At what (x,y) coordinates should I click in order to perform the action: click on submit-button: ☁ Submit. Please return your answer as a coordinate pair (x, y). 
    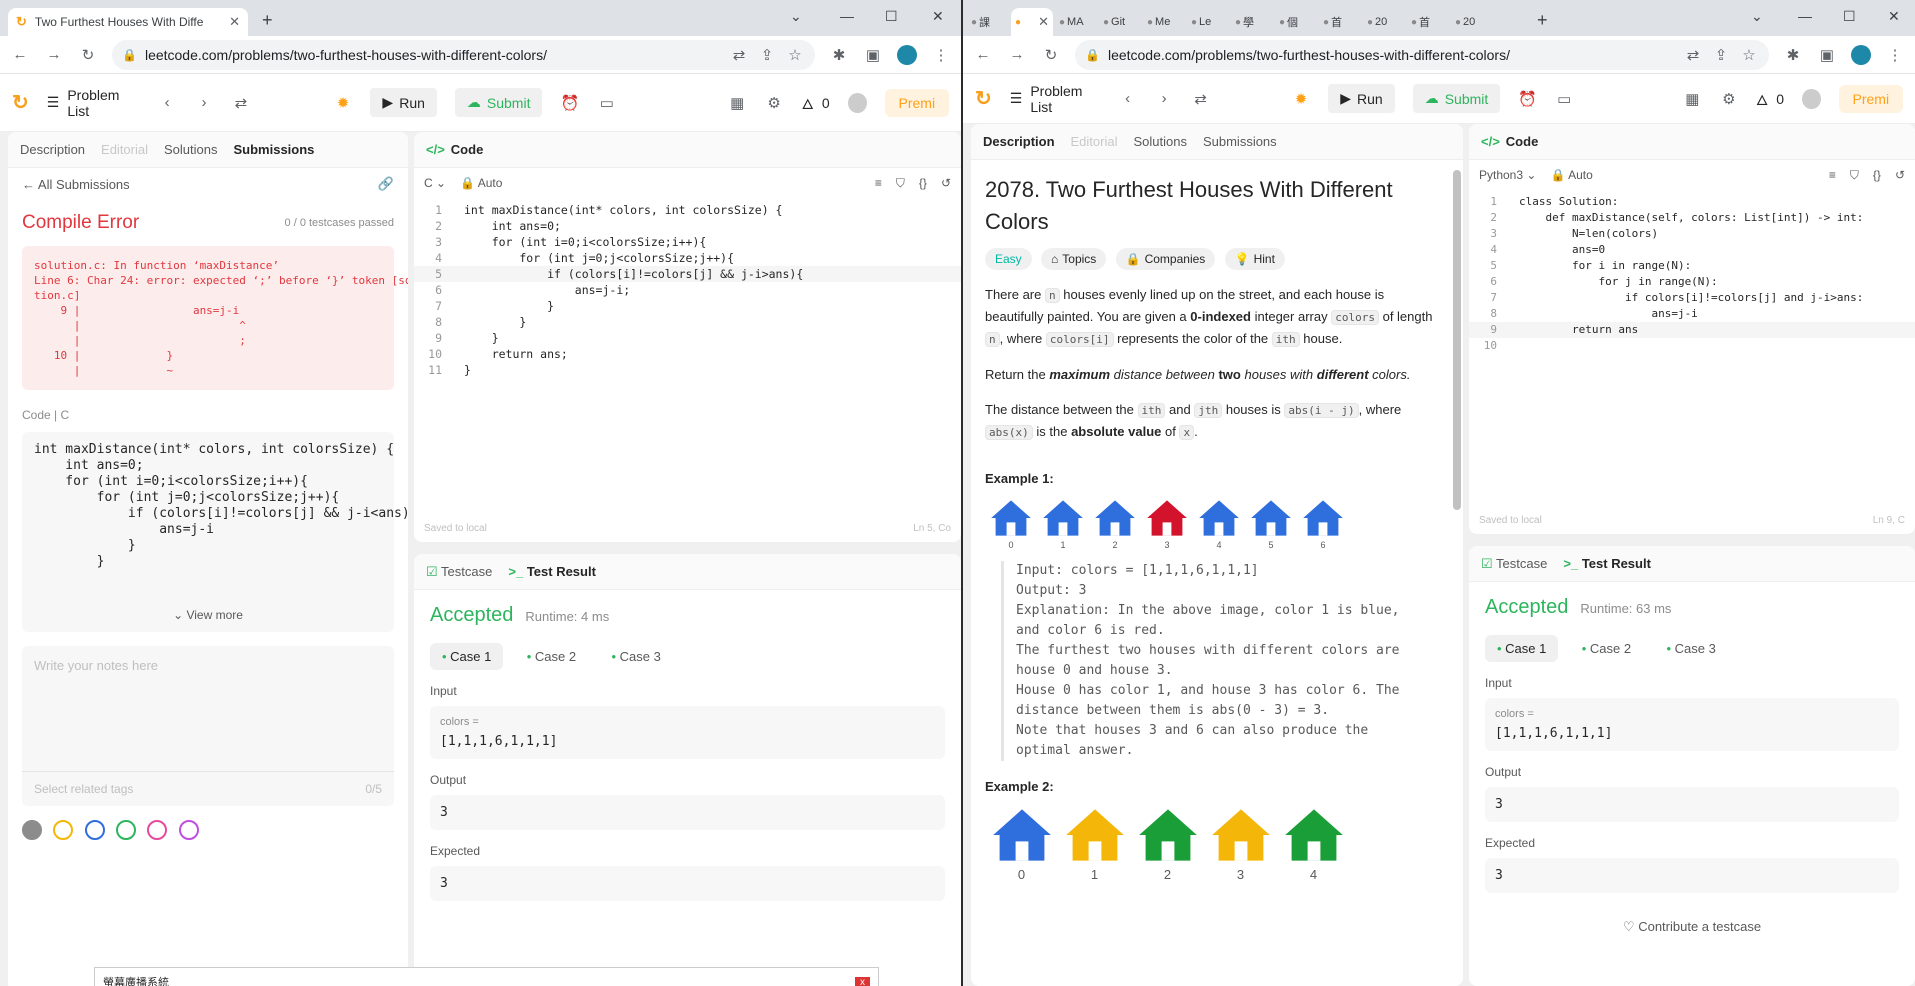
    Looking at the image, I should click on (498, 102).